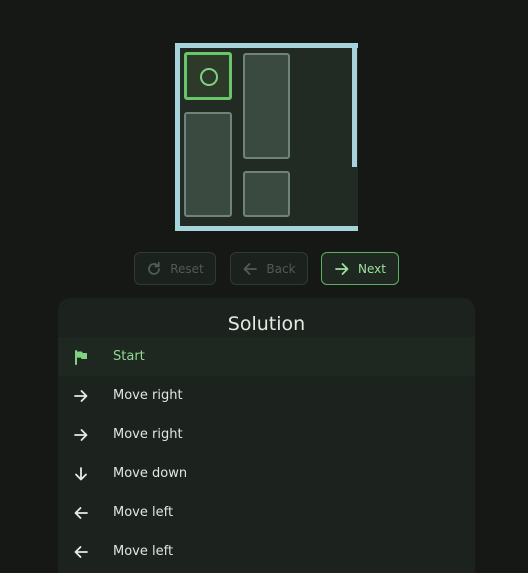 This screenshot has height=573, width=528. Describe the element at coordinates (266, 473) in the screenshot. I see `solution-step: Move down` at that location.